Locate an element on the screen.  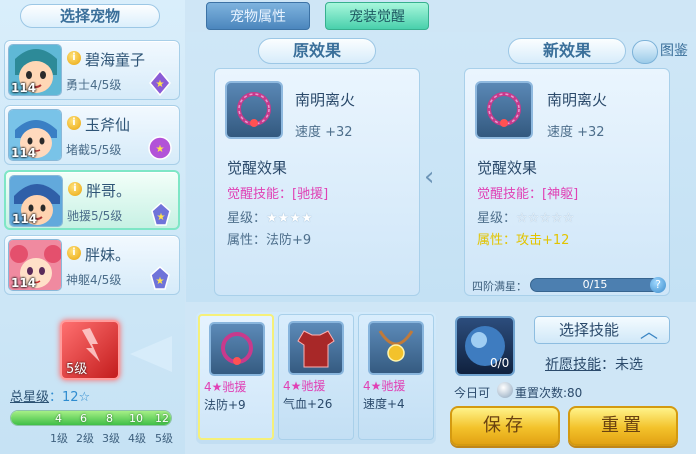
total-star-value: ：12☆ is located at coordinates (70, 397).